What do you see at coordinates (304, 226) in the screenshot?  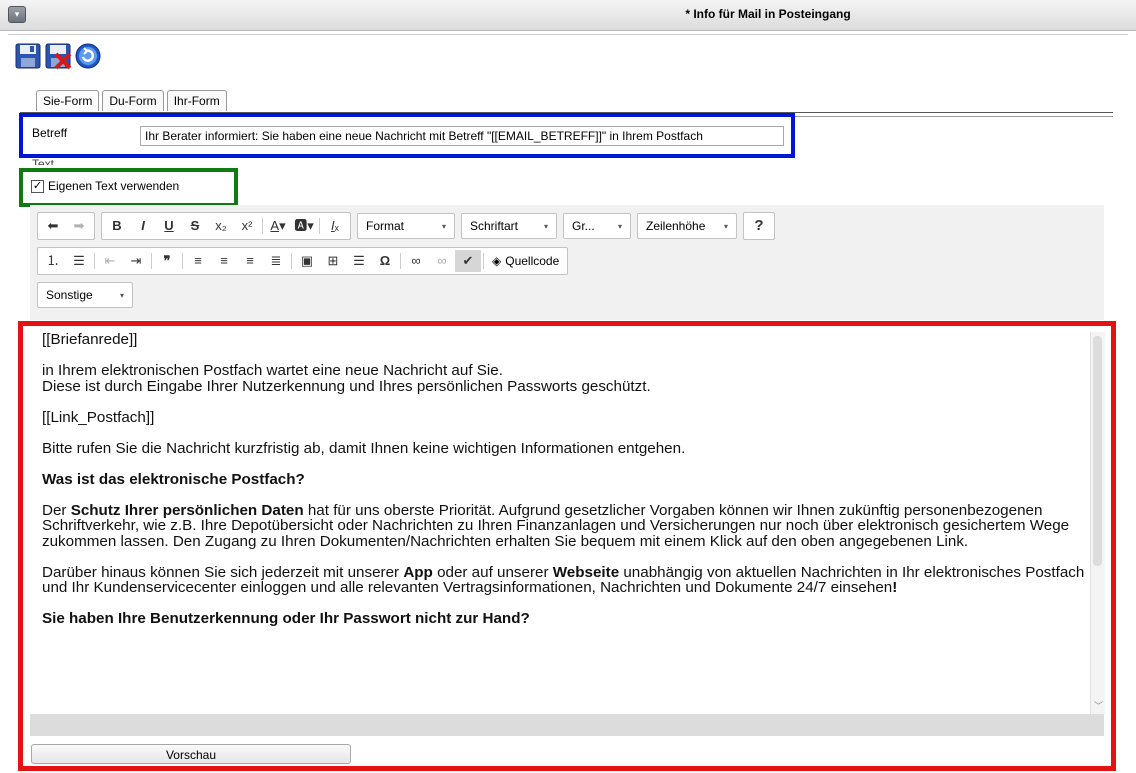 I see `background-color-icon: 🅰▾` at bounding box center [304, 226].